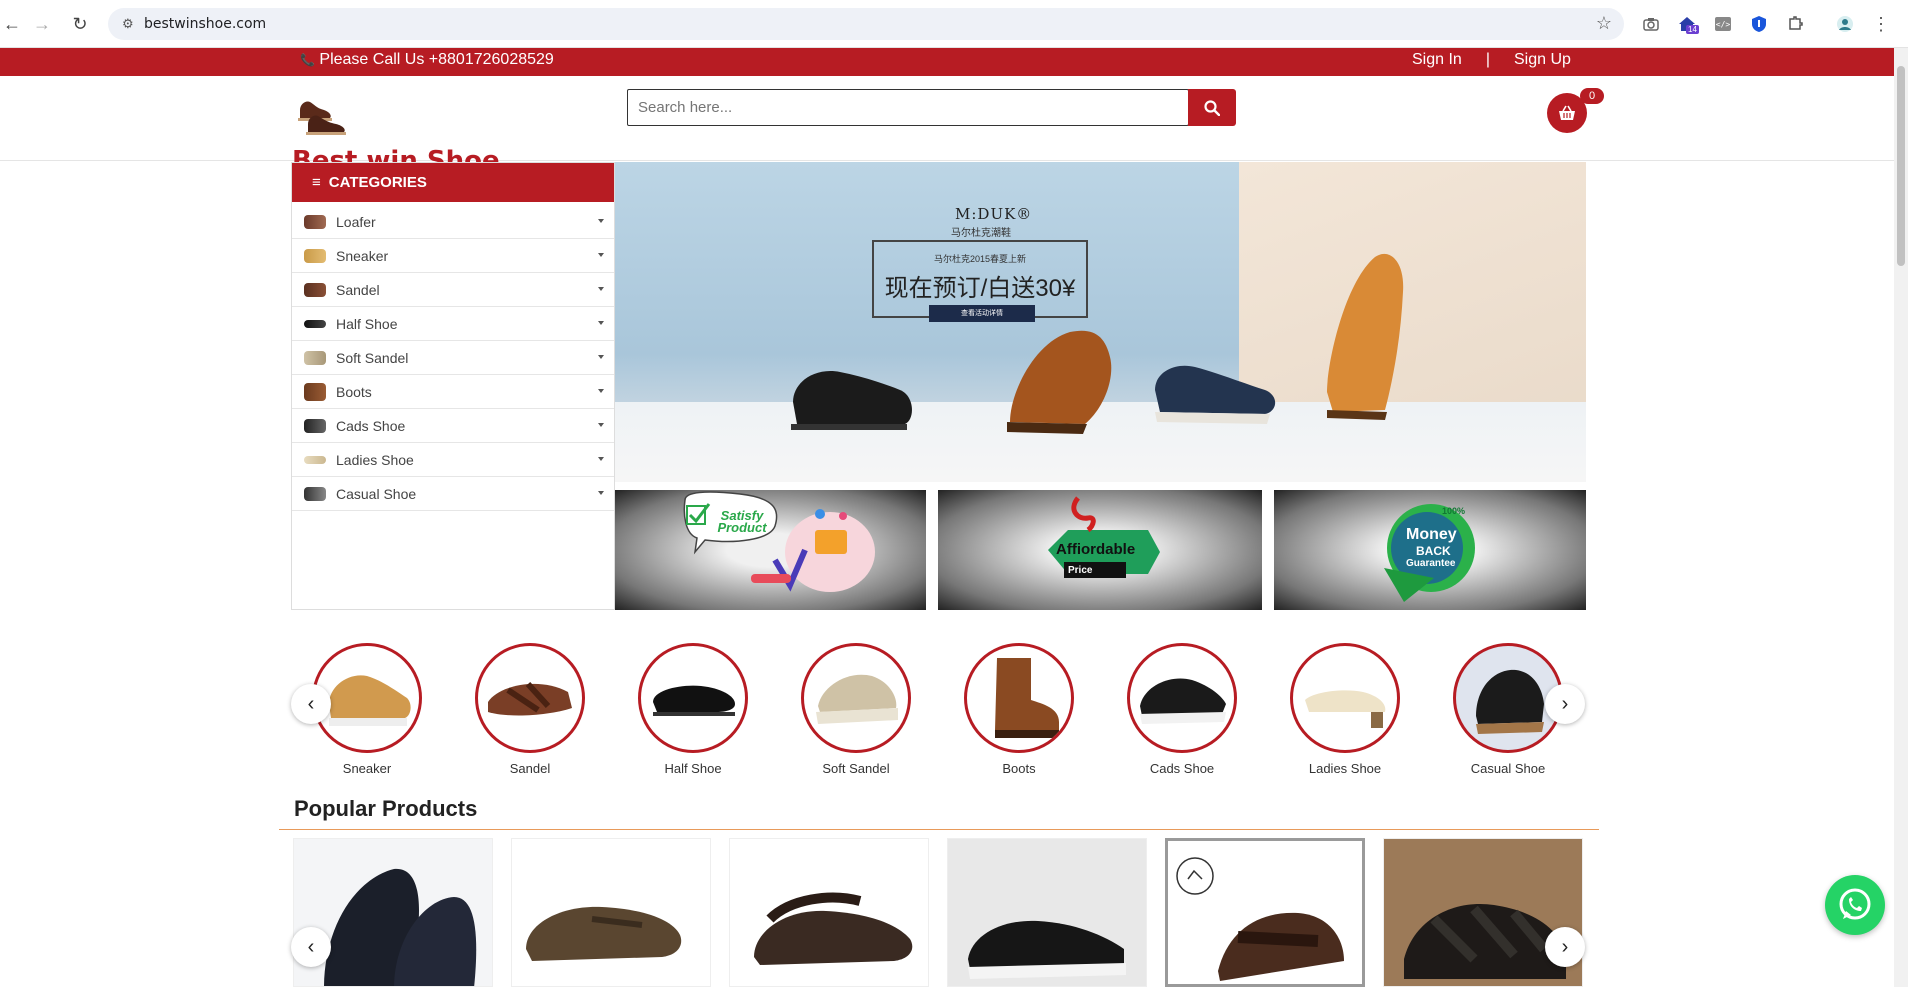  What do you see at coordinates (1080, 570) in the screenshot?
I see `affordable-price-text: Price` at bounding box center [1080, 570].